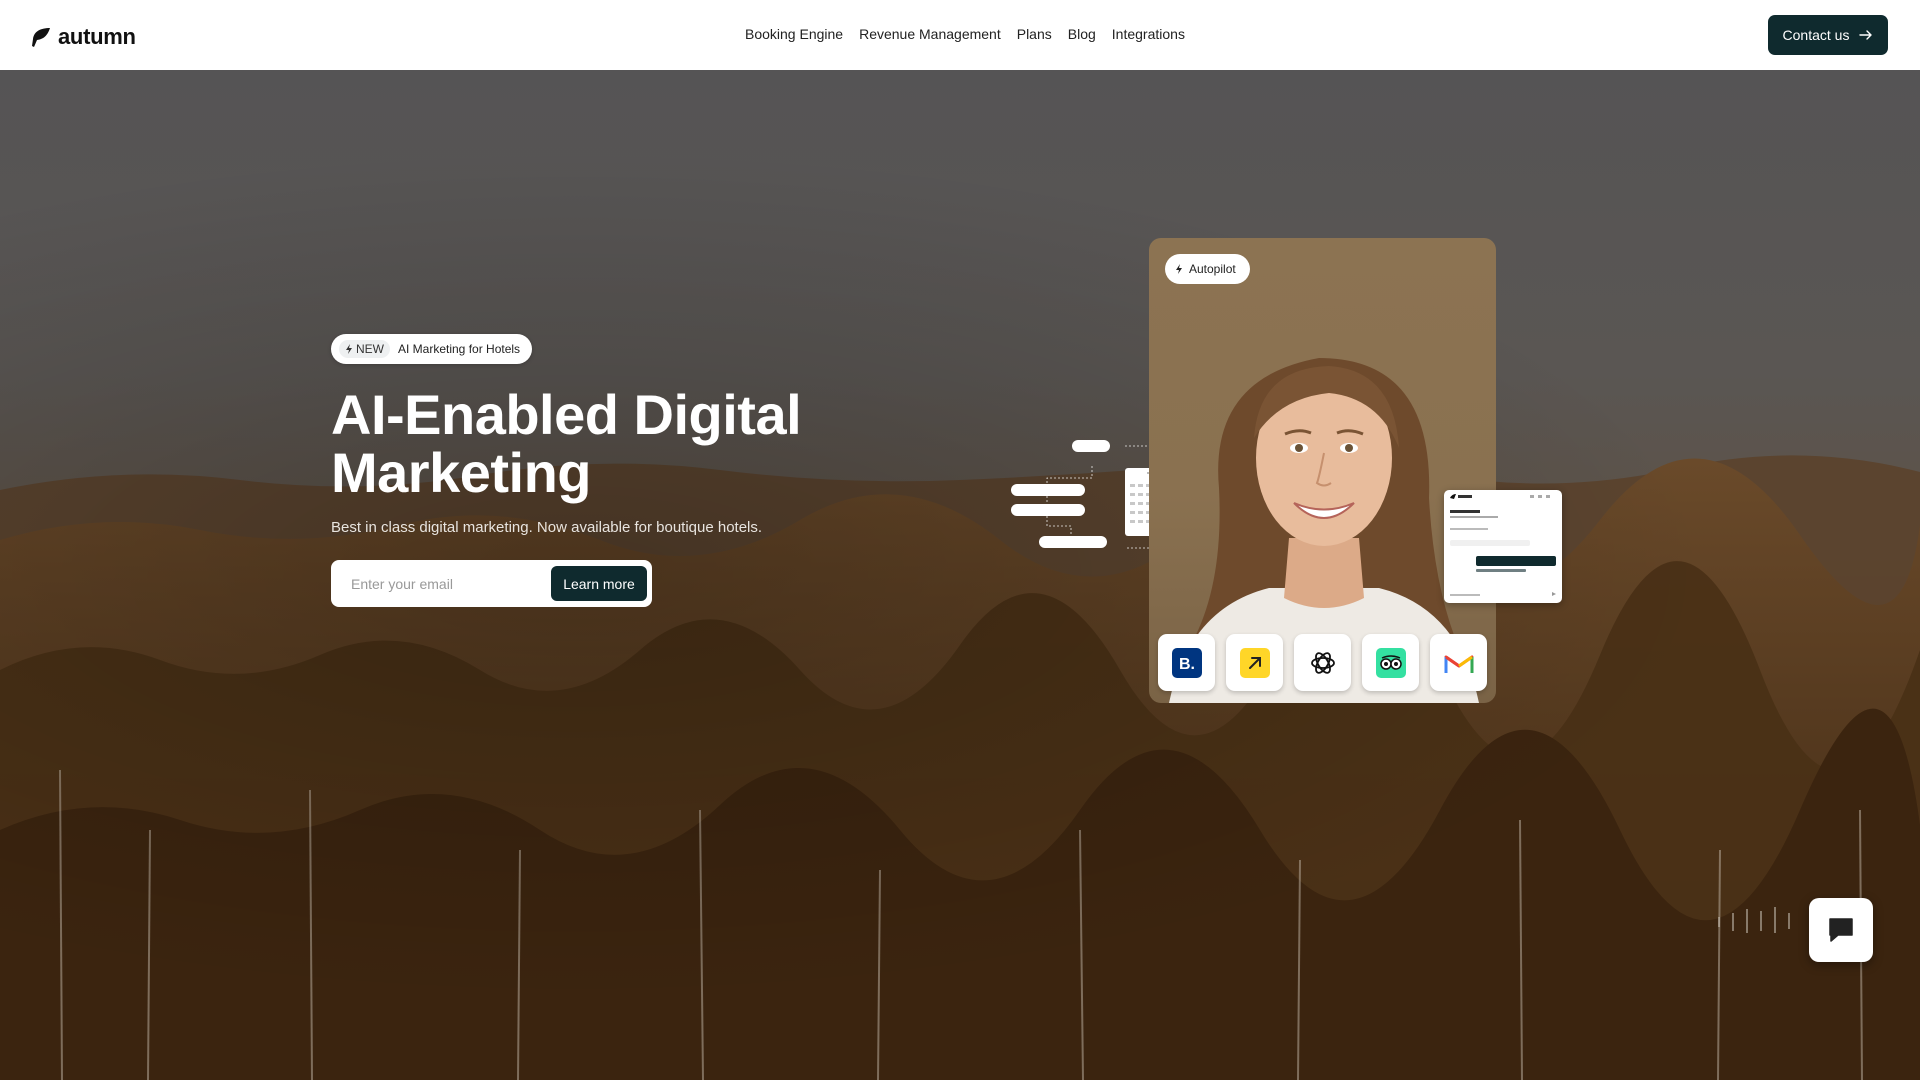 The height and width of the screenshot is (1080, 1920). What do you see at coordinates (1148, 34) in the screenshot?
I see `nav-integrations: Integrations` at bounding box center [1148, 34].